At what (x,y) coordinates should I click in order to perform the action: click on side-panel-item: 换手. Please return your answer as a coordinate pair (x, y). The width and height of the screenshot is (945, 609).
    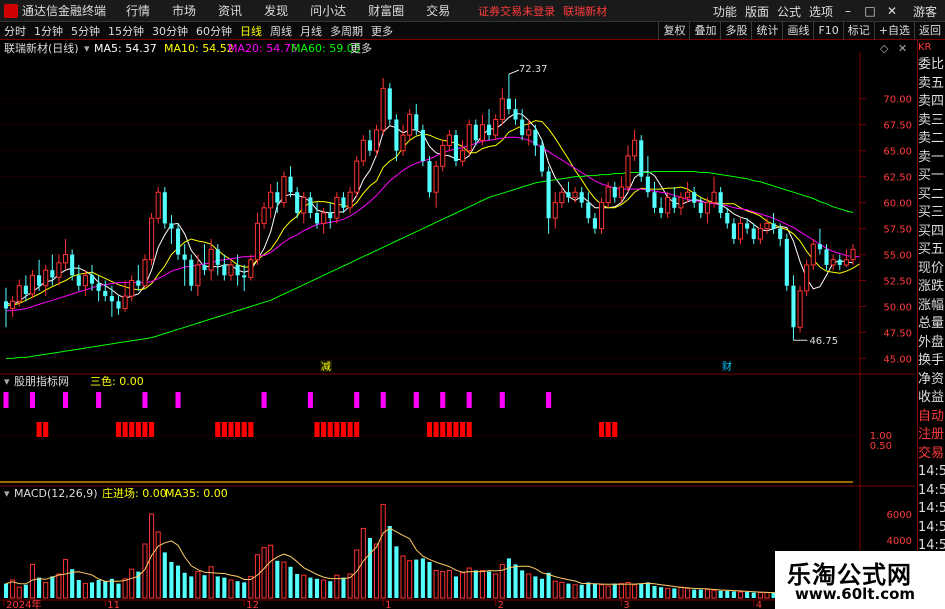
    Looking at the image, I should click on (931, 361).